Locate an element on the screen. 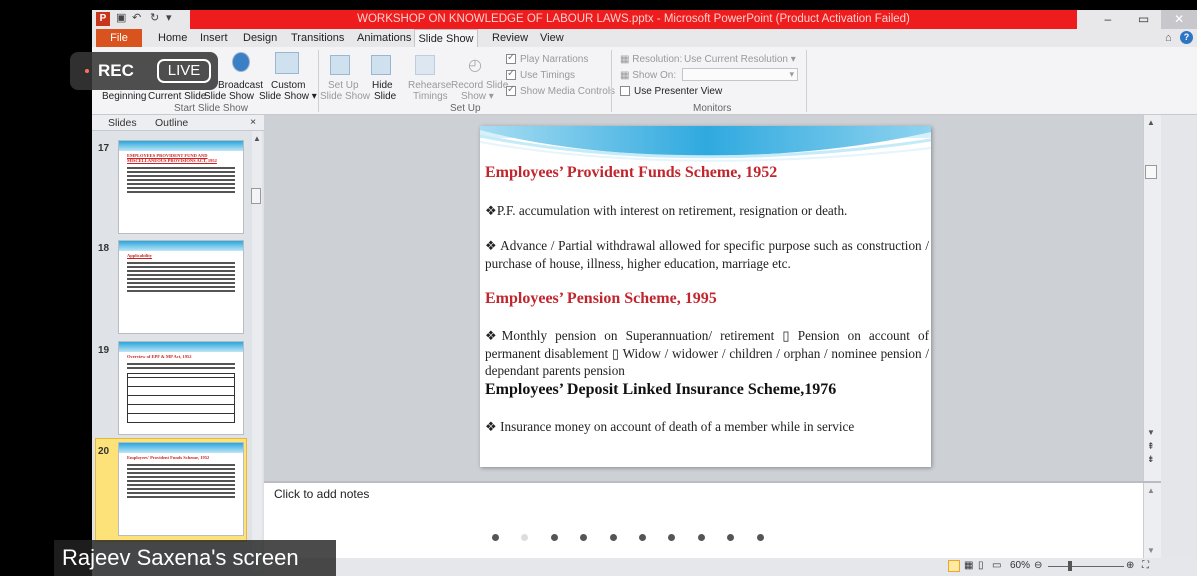 This screenshot has width=1197, height=576. notes-pane is located at coordinates (712, 519).